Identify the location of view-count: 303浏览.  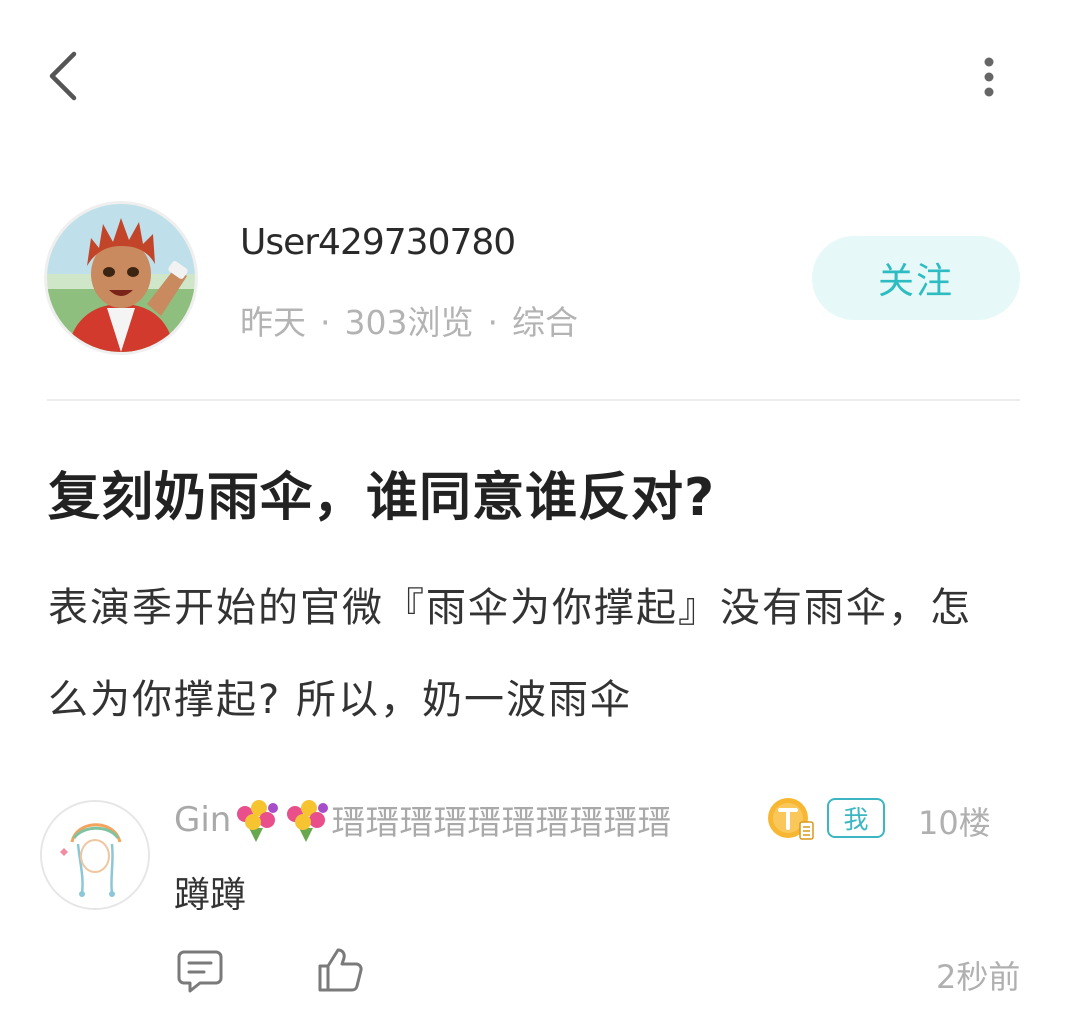
(409, 322).